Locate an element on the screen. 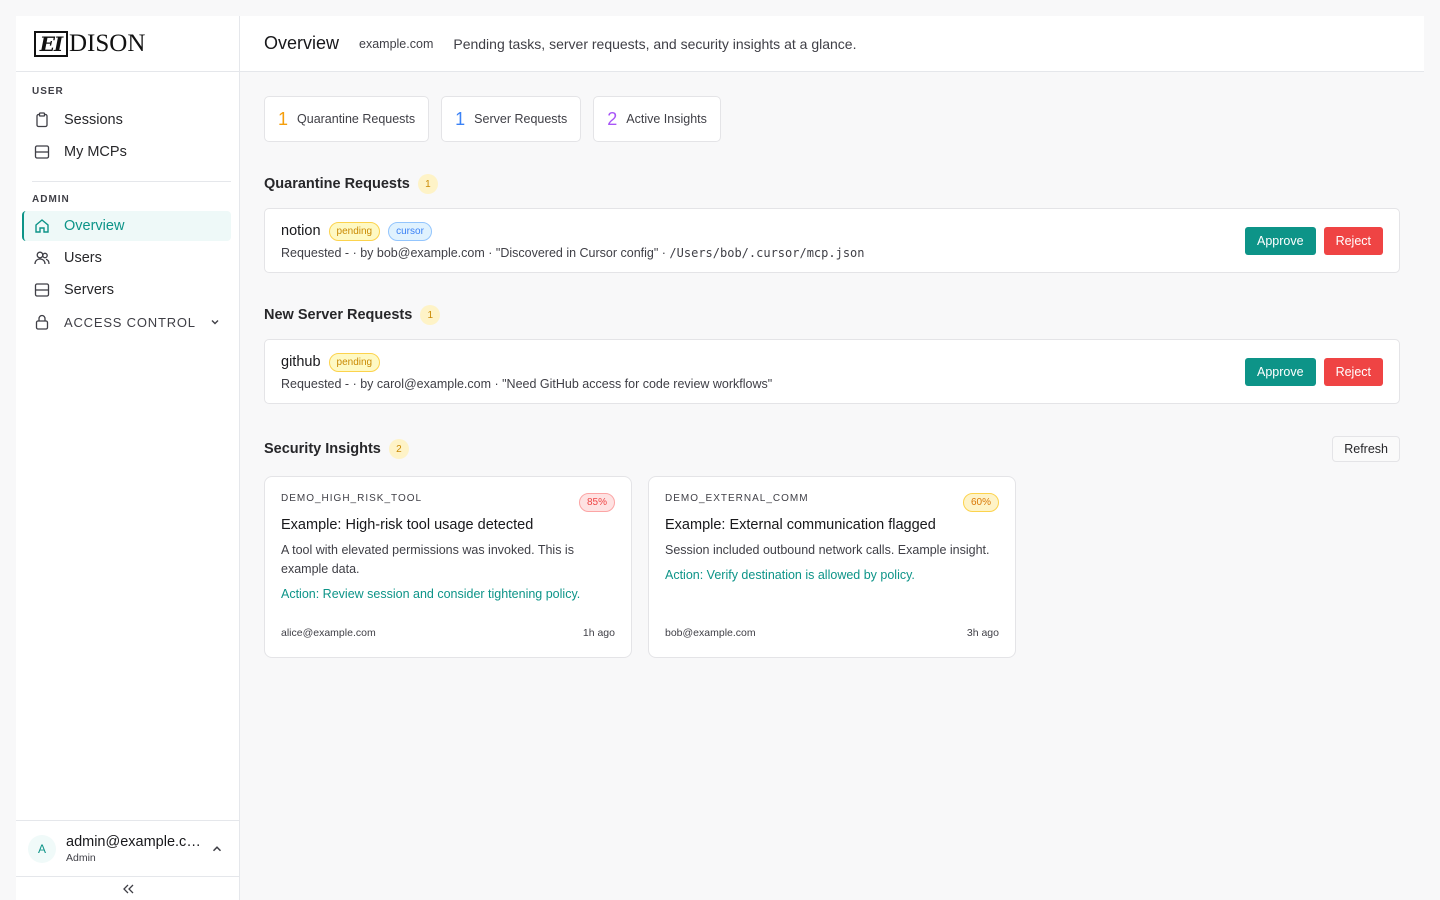 This screenshot has width=1440, height=900. sidebar-item-label: Users is located at coordinates (83, 258).